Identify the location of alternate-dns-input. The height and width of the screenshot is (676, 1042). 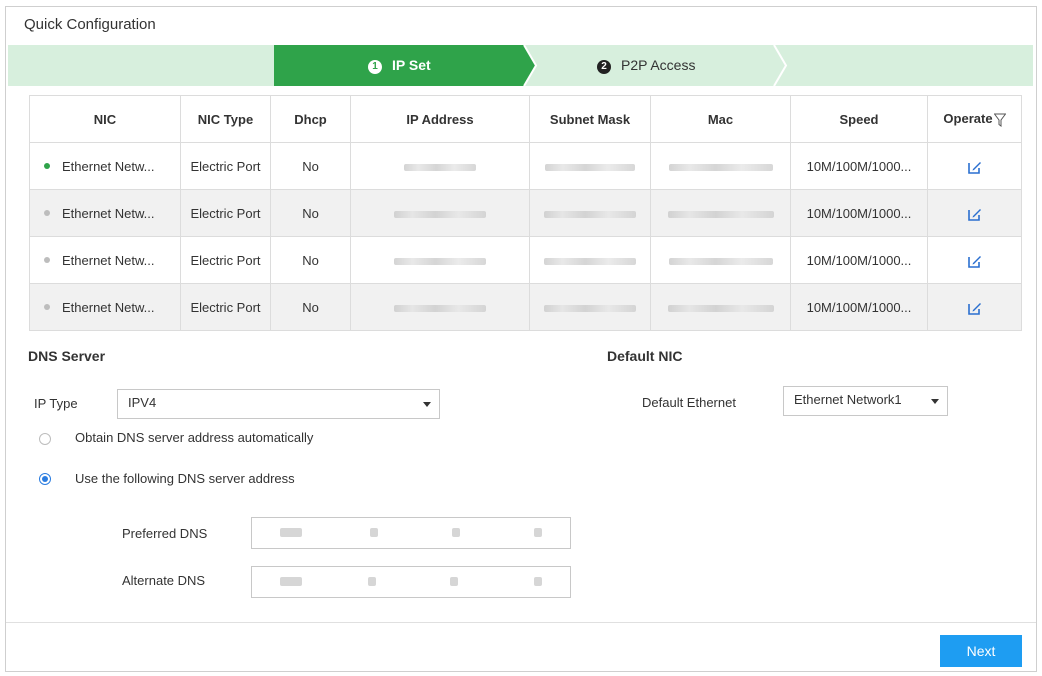
(411, 582).